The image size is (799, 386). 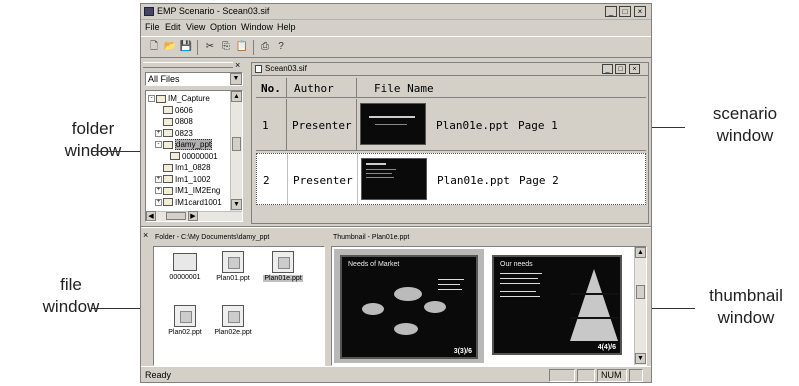 What do you see at coordinates (611, 11) in the screenshot?
I see `minimize-button: _` at bounding box center [611, 11].